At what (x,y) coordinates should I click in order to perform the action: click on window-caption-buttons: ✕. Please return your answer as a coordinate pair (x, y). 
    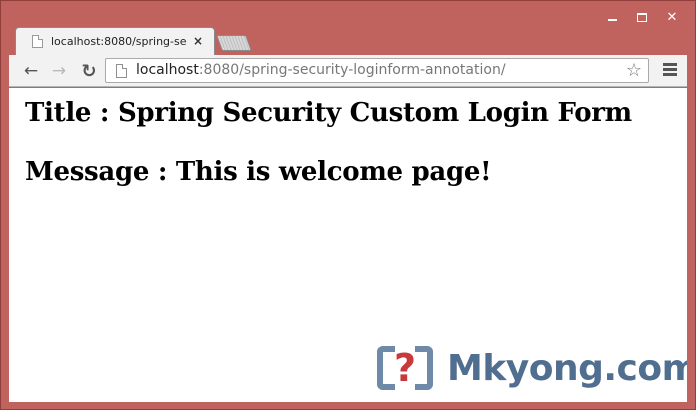
    Looking at the image, I should click on (642, 17).